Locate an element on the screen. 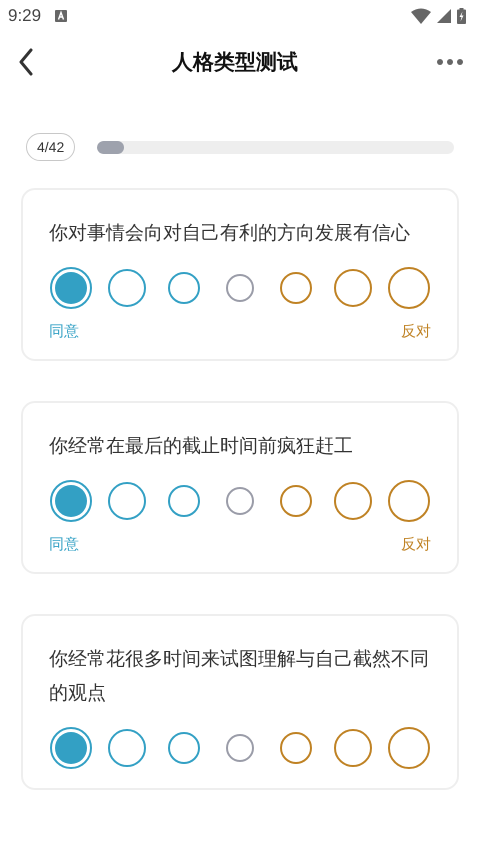  status-time: 9:29 is located at coordinates (25, 16).